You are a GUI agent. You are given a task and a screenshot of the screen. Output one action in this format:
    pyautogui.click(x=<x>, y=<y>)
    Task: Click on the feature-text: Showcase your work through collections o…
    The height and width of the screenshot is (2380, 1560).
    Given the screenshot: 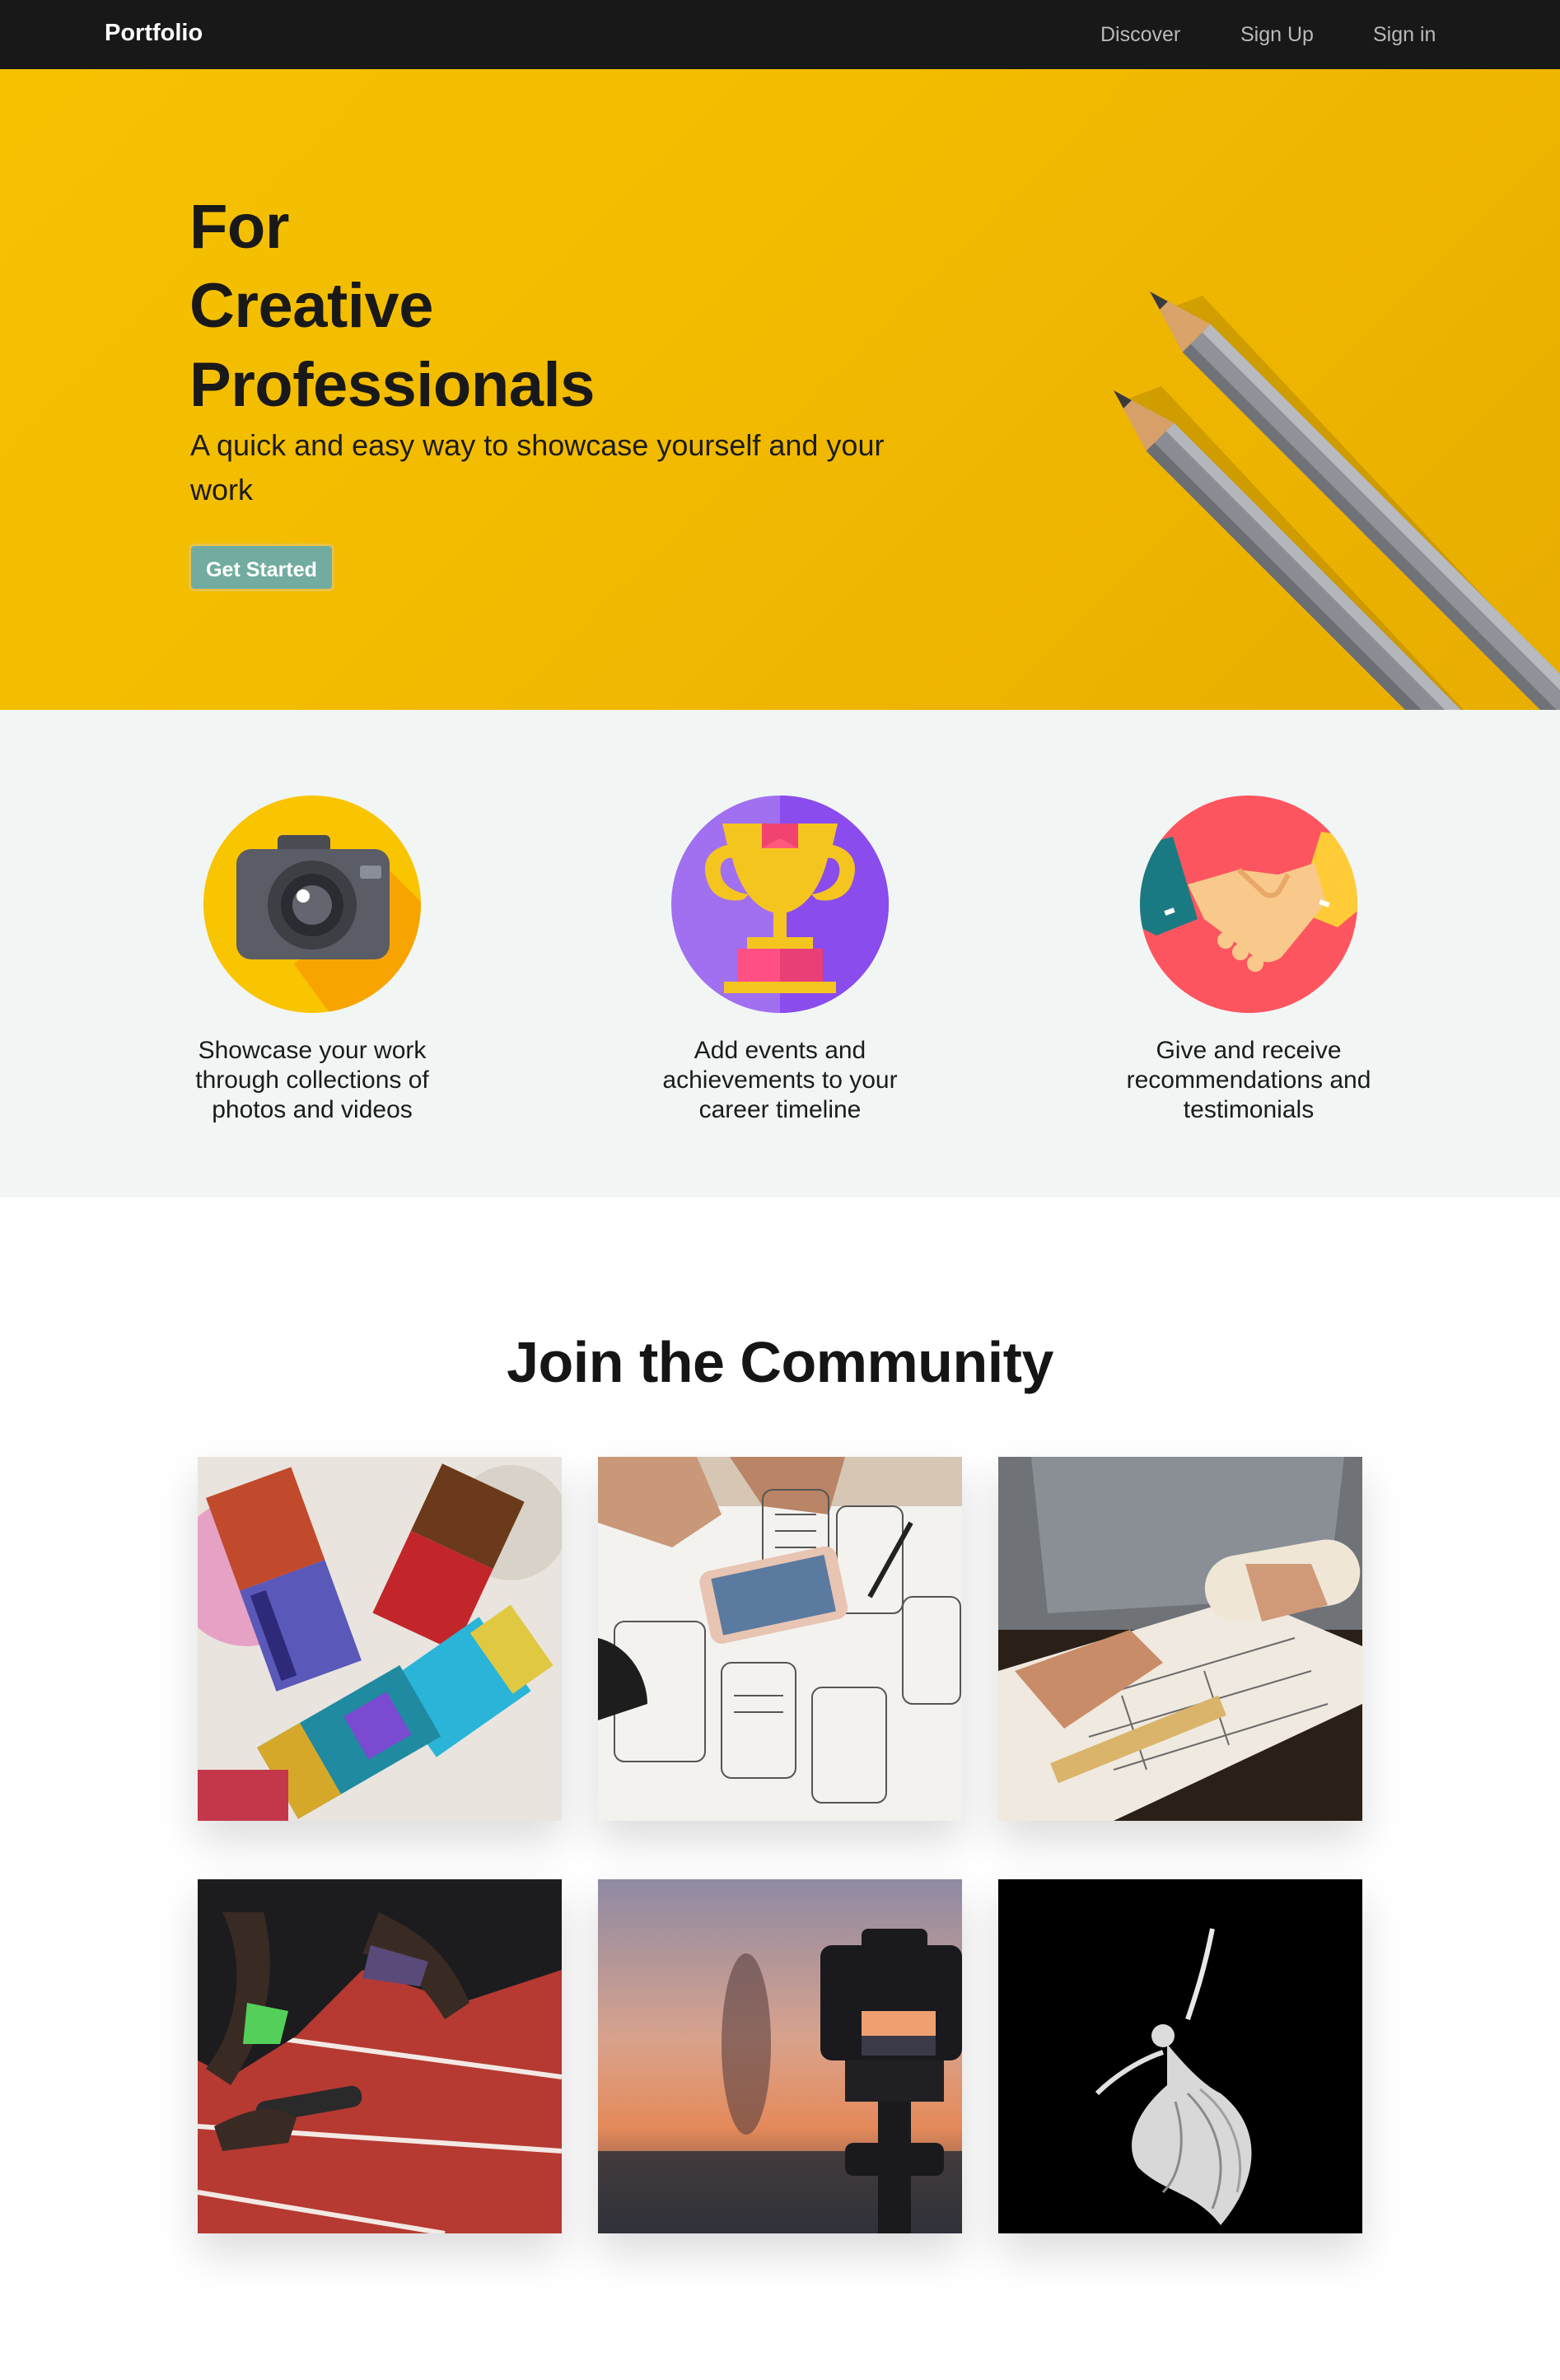 What is the action you would take?
    pyautogui.click(x=312, y=1080)
    